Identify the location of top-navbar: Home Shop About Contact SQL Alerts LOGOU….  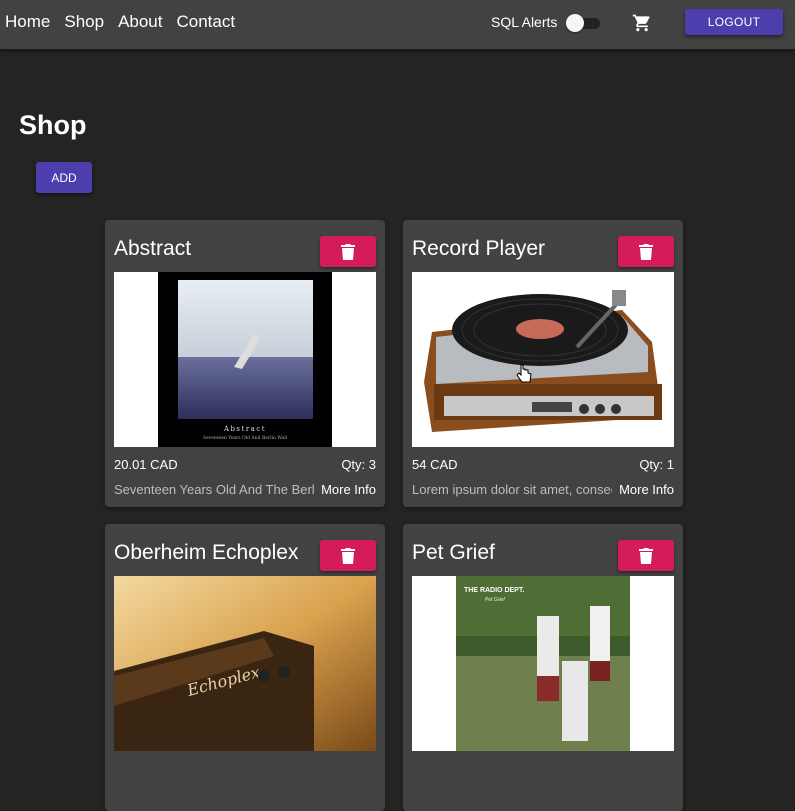
(397, 24).